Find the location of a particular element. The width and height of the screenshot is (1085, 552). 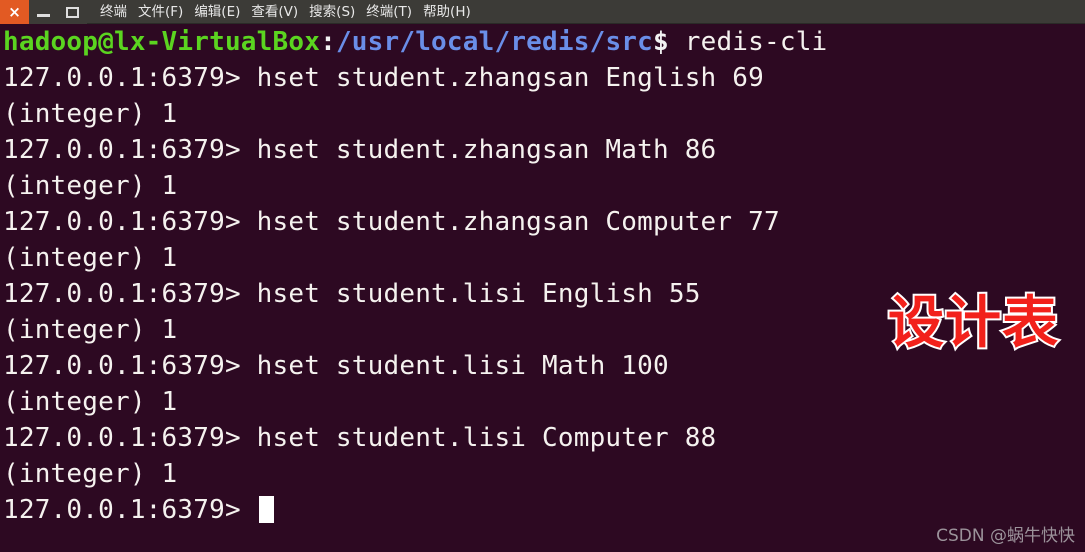

menu-item-search: 搜索(S) is located at coordinates (332, 12).